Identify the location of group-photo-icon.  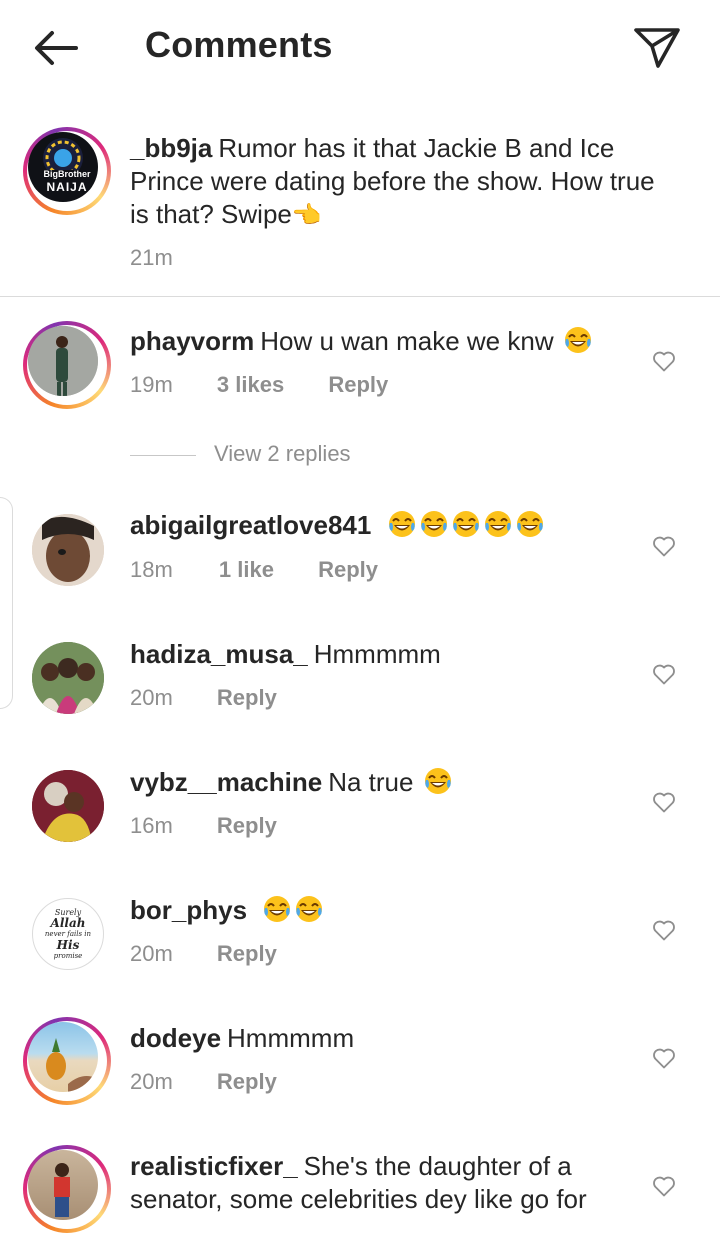
(68, 678).